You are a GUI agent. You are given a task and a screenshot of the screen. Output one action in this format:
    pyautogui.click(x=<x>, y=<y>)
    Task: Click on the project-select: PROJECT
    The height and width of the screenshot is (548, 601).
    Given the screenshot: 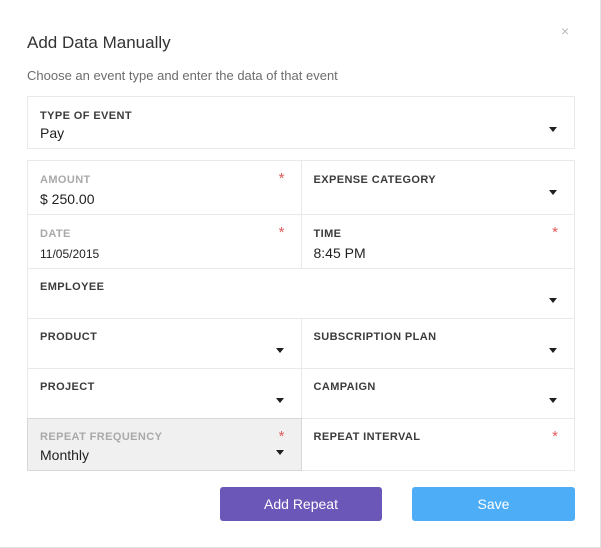 What is the action you would take?
    pyautogui.click(x=164, y=393)
    